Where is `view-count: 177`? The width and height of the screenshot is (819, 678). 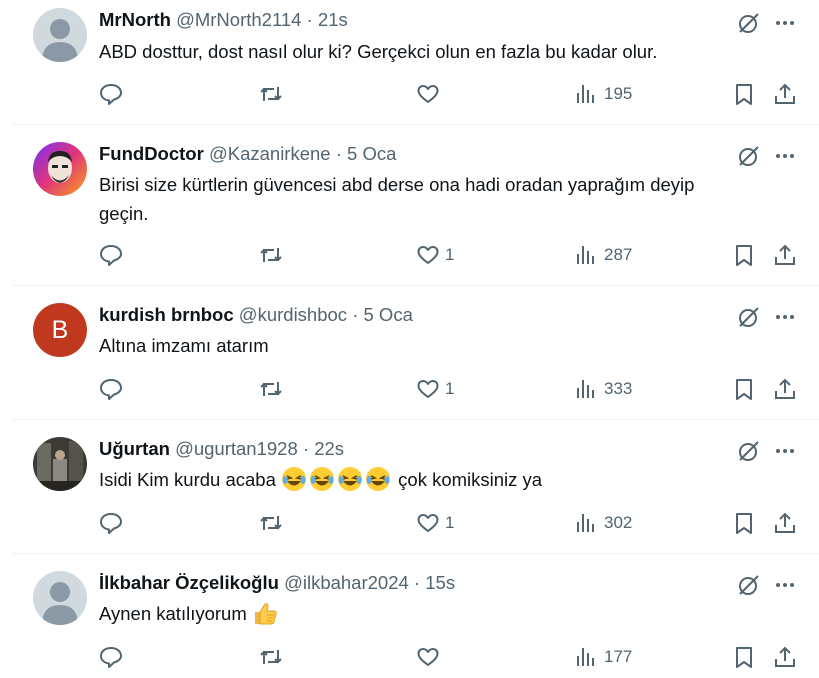 view-count: 177 is located at coordinates (618, 656).